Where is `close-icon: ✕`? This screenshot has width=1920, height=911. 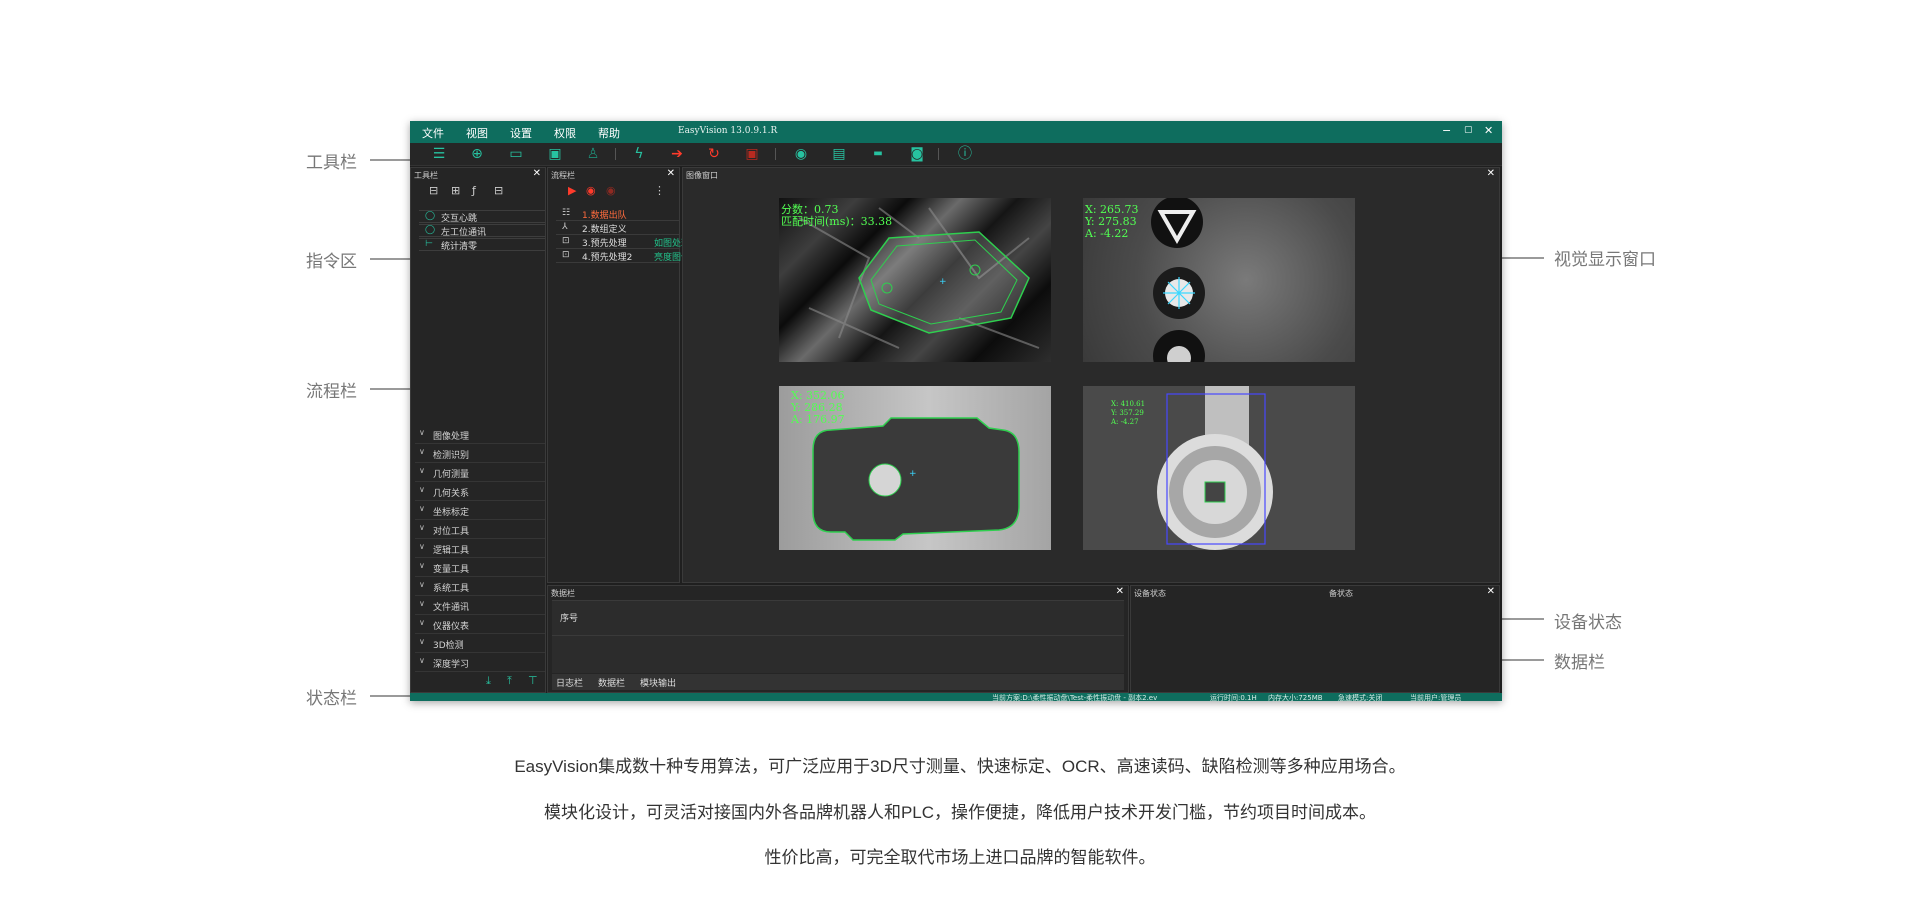 close-icon: ✕ is located at coordinates (1488, 130).